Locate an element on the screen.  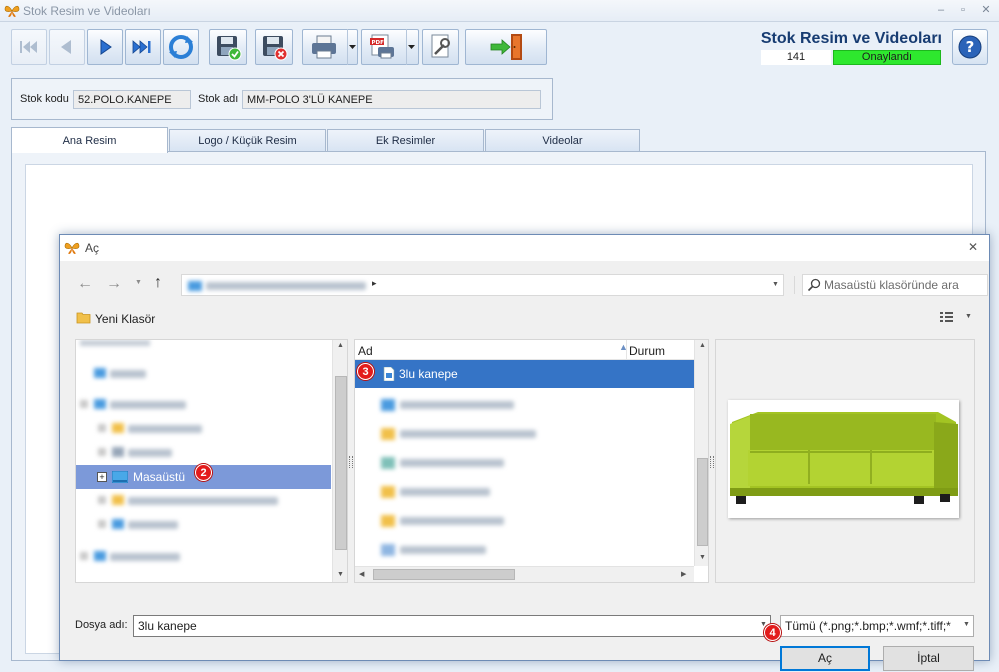
pane-splitter-right is located at coordinates (712, 462).